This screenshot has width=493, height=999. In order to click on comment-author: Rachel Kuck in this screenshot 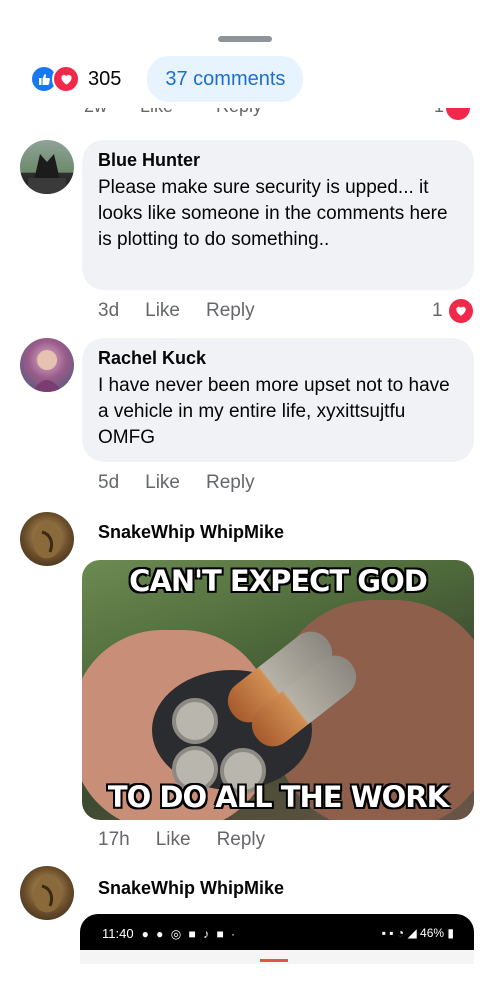, I will do `click(278, 358)`.